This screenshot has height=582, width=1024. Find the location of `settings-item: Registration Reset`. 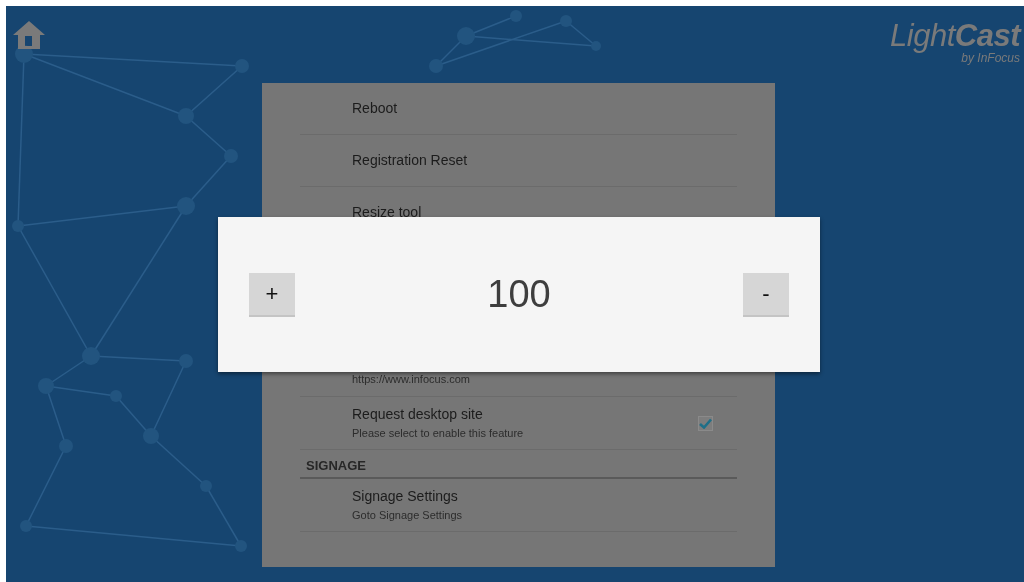

settings-item: Registration Reset is located at coordinates (518, 161).